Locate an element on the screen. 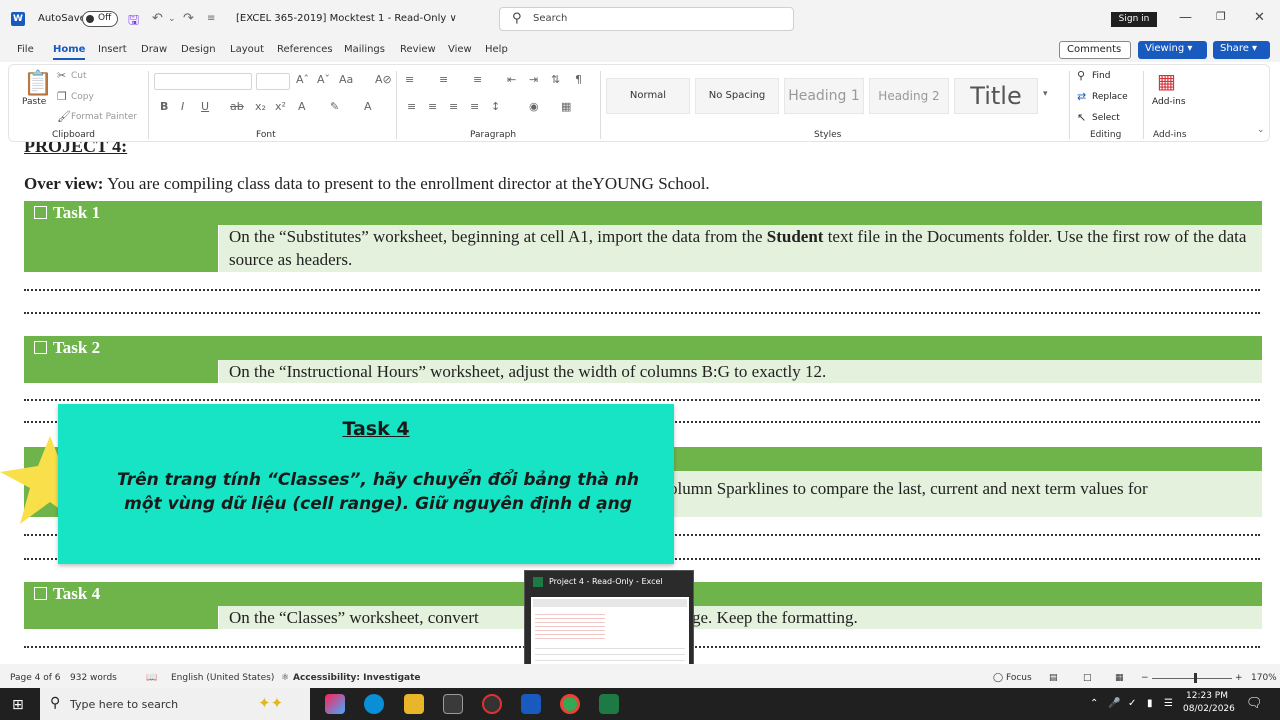 Image resolution: width=1280 pixels, height=720 pixels. add-ins-icon: ▦ is located at coordinates (1166, 81).